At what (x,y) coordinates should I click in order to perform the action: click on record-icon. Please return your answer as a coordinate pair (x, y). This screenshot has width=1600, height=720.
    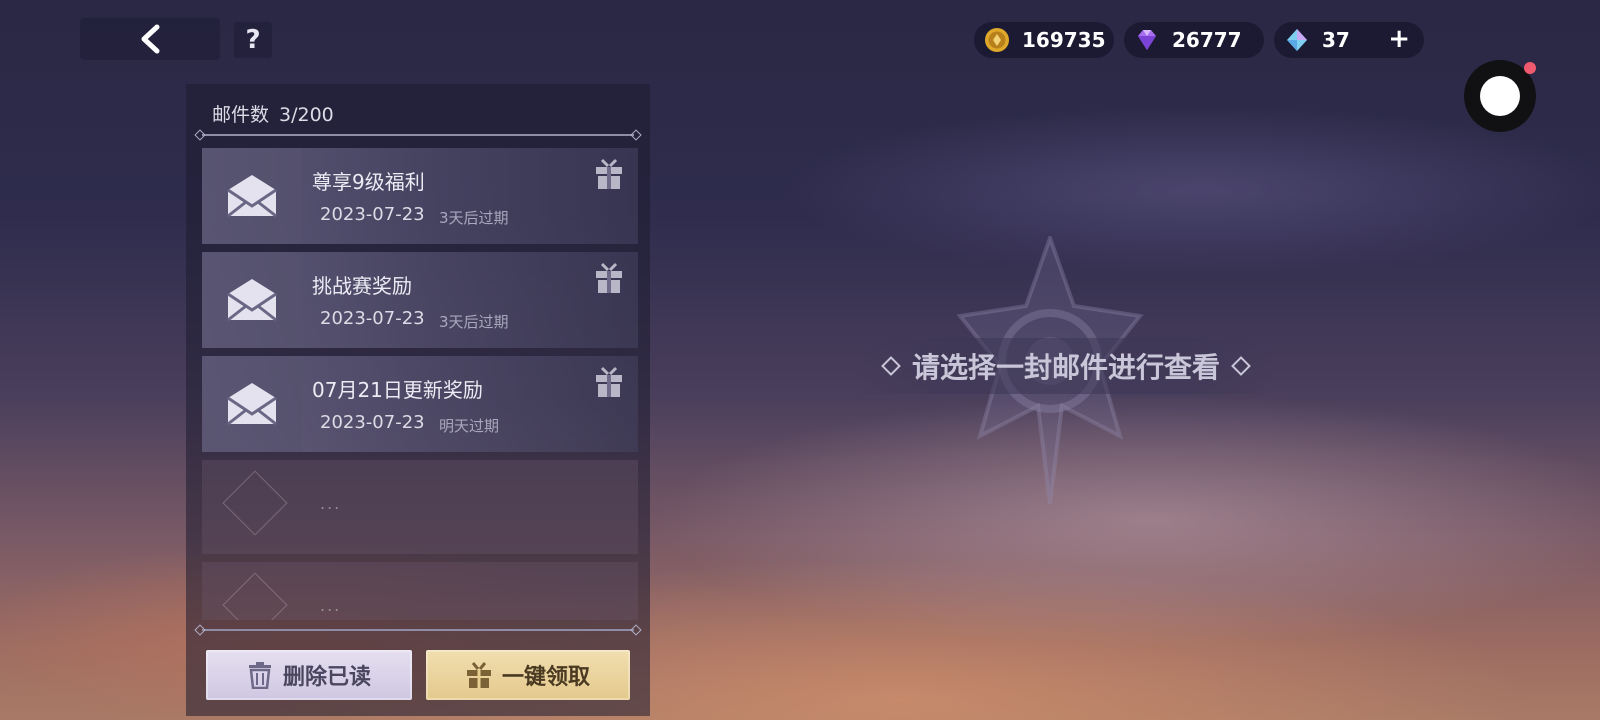
    Looking at the image, I should click on (1500, 96).